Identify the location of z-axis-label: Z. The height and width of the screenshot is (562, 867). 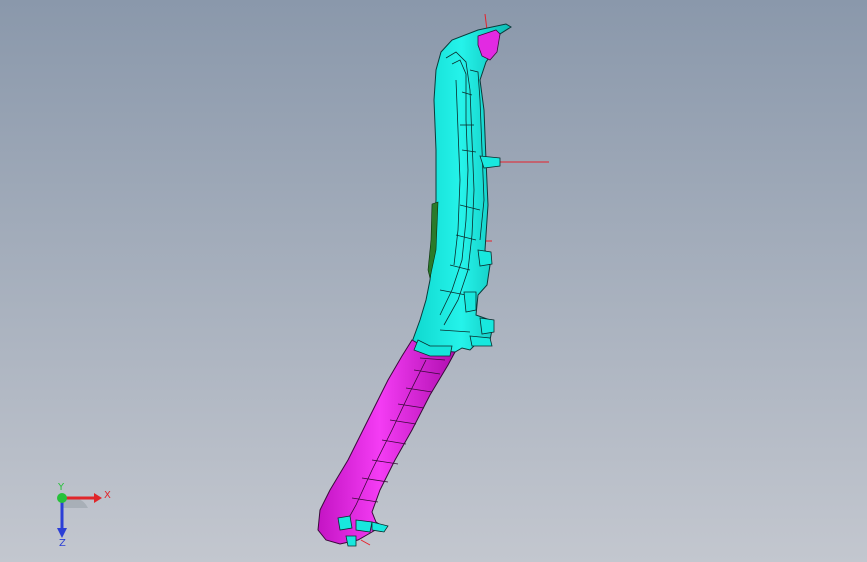
(62, 542).